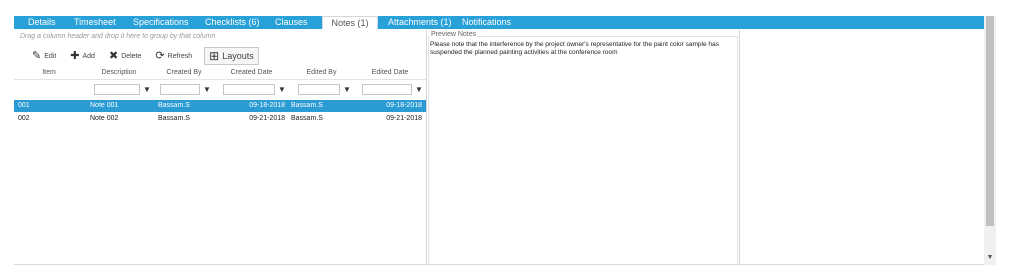  Describe the element at coordinates (238, 56) in the screenshot. I see `layouts-label: Layouts` at that location.